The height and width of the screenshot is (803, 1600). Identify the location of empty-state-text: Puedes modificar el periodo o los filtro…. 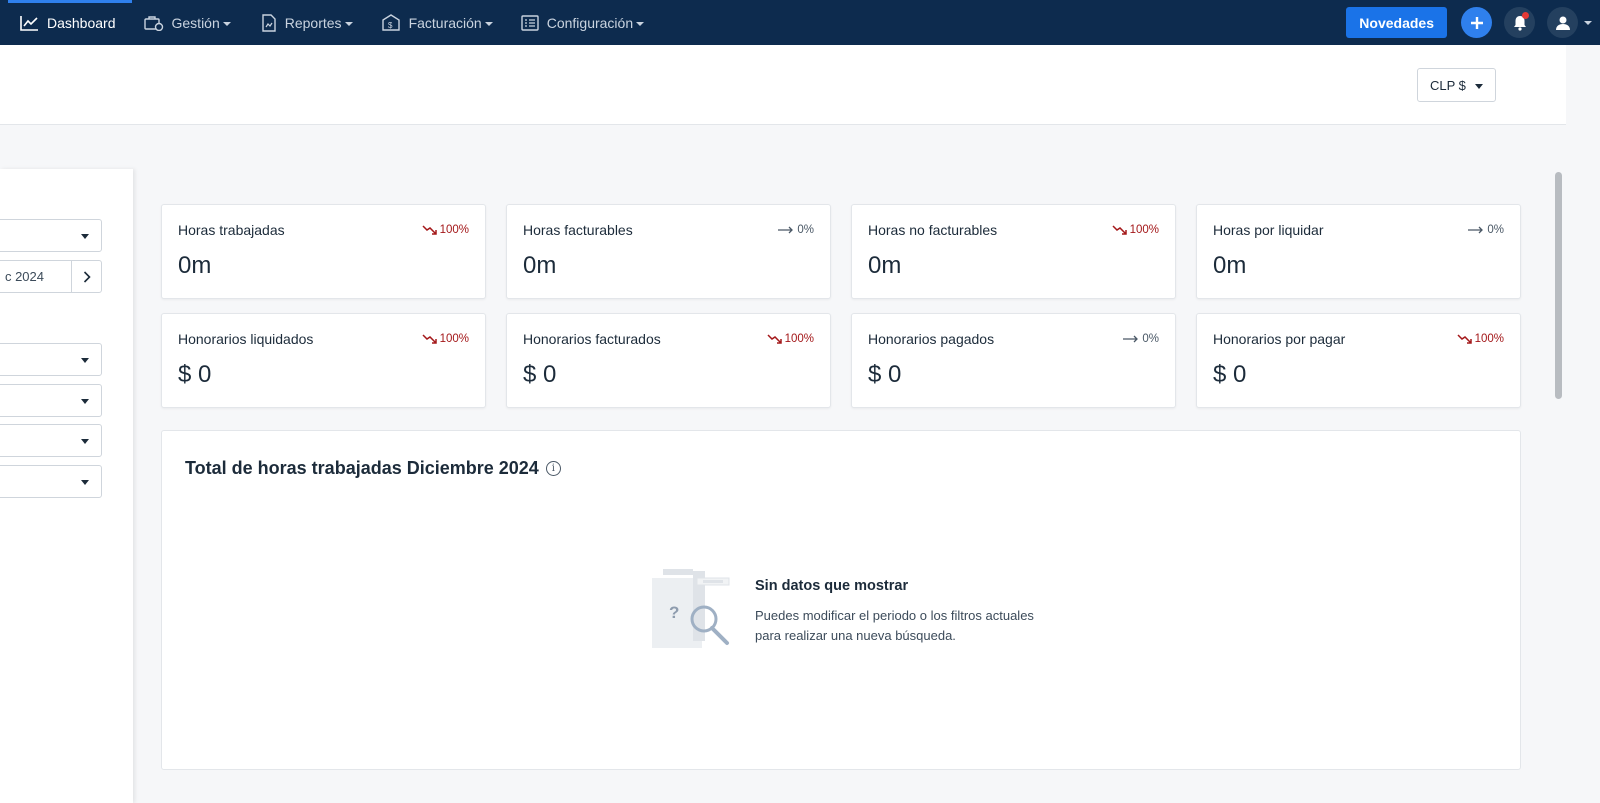
(894, 625).